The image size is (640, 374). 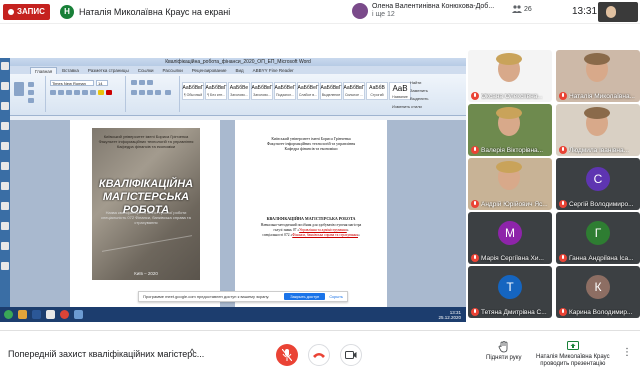 What do you see at coordinates (31, 100) in the screenshot?
I see `format-painter-icon` at bounding box center [31, 100].